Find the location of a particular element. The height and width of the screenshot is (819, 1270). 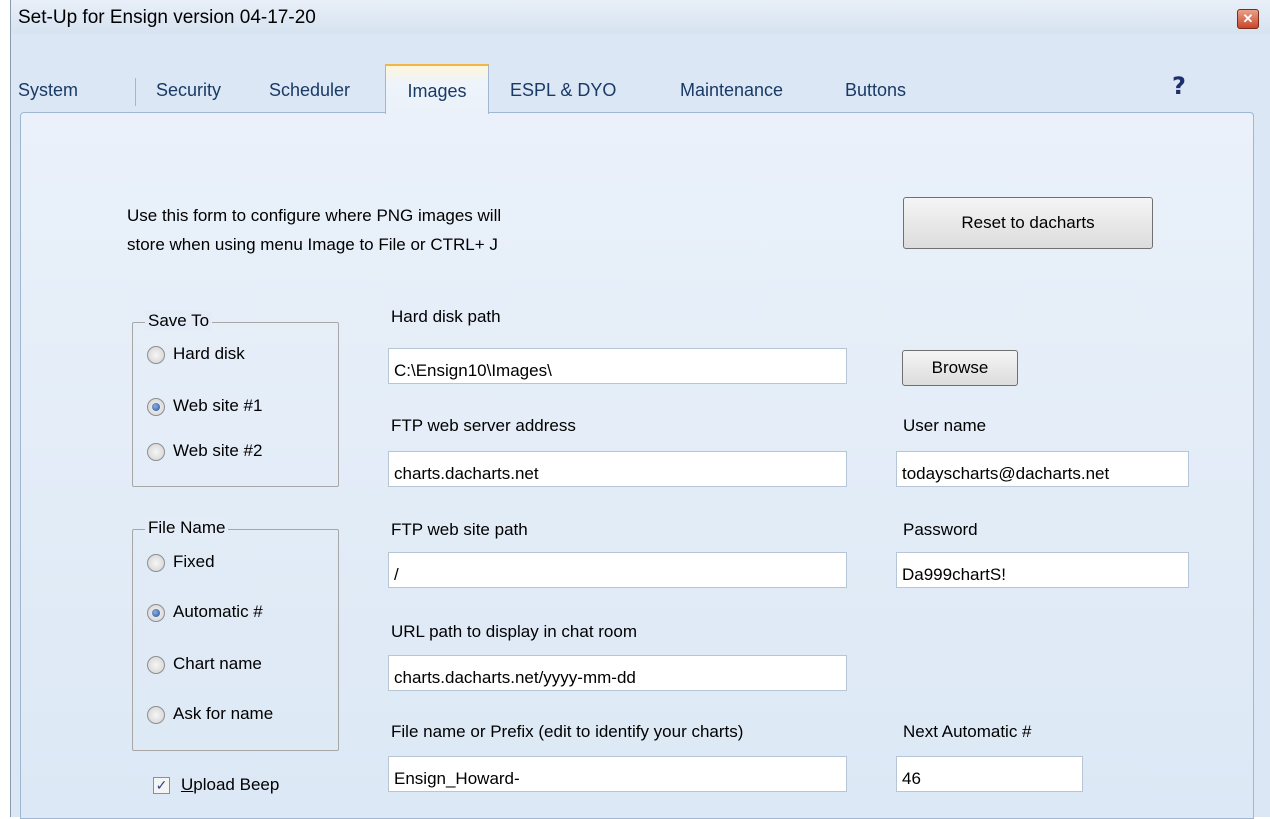

radio-label: Ask for name is located at coordinates (223, 713).